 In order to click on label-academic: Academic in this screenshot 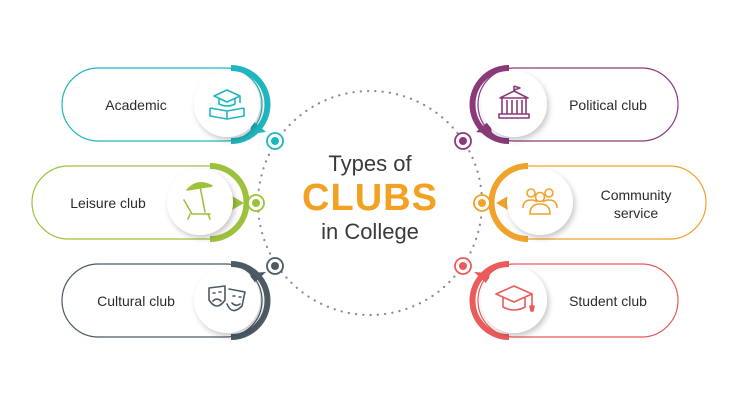, I will do `click(136, 105)`.